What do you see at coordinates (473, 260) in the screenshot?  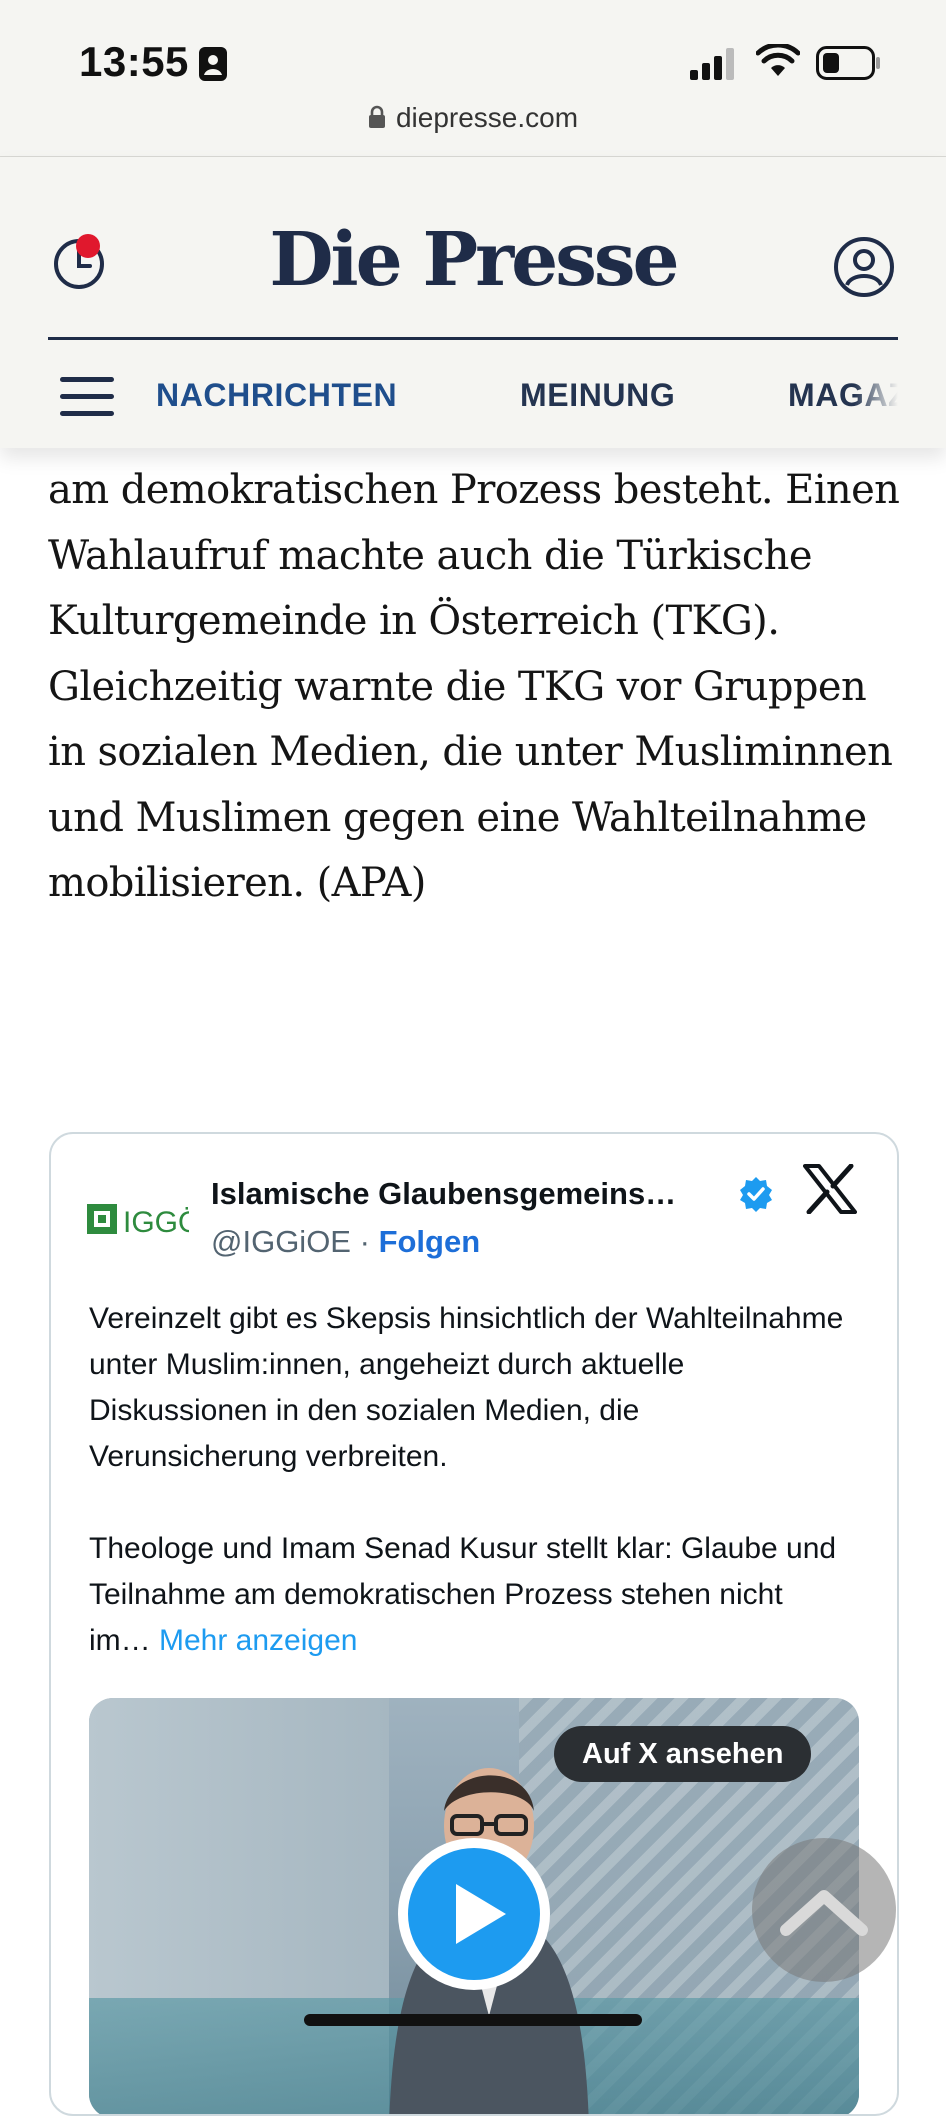 I see `site-logo: Die Presse` at bounding box center [473, 260].